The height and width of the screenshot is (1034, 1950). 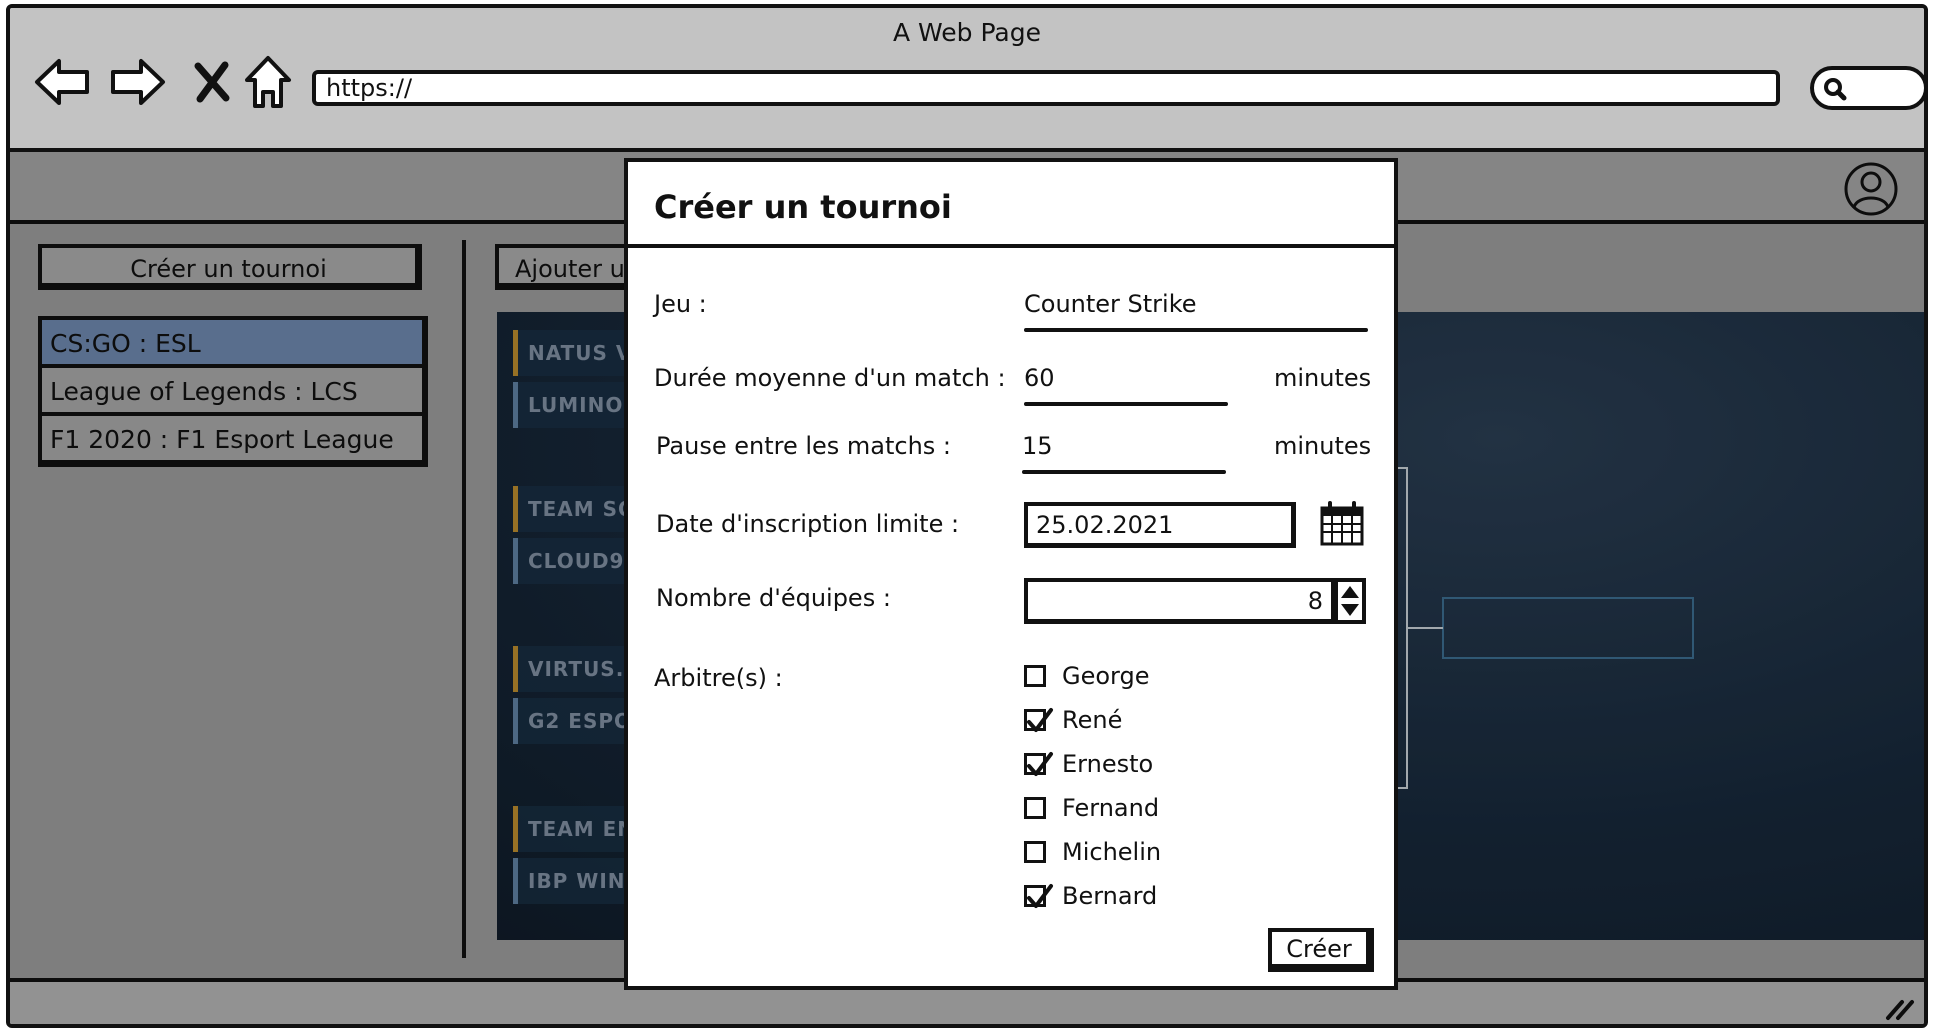 What do you see at coordinates (1092, 720) in the screenshot?
I see `referee-name: René` at bounding box center [1092, 720].